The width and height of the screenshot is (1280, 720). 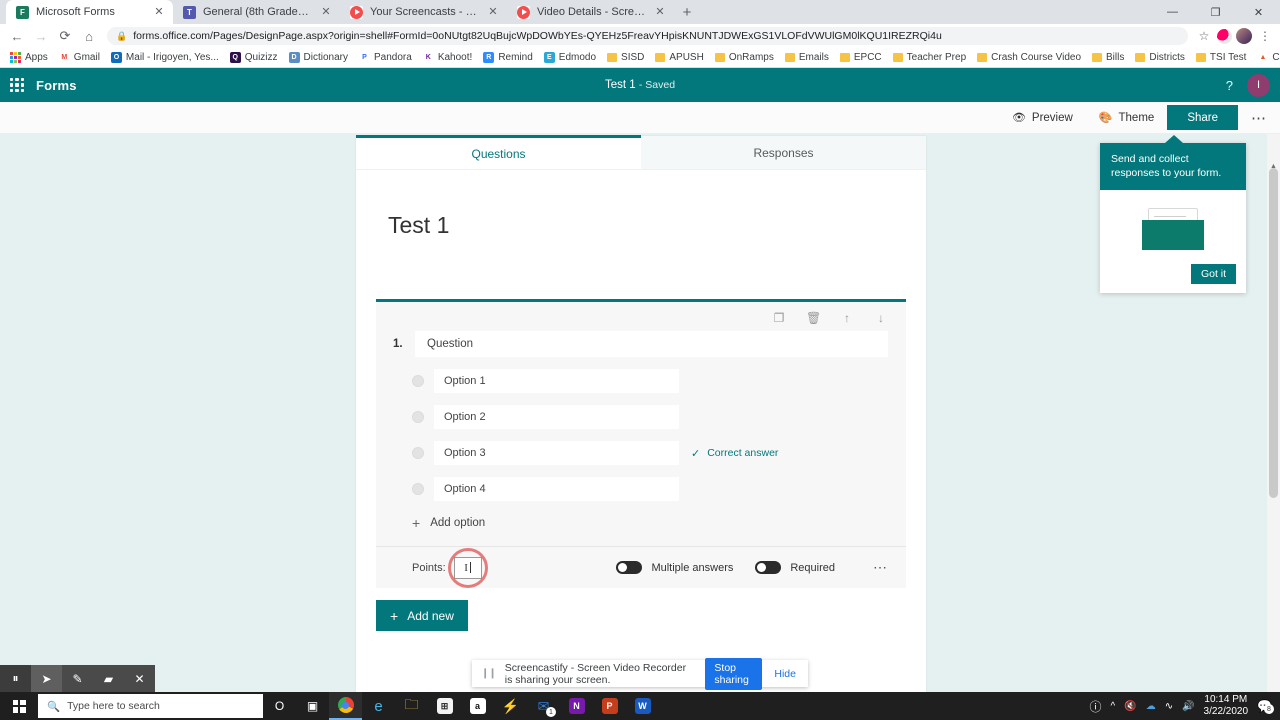 I want to click on volume-muted-icon: 🔇, so click(x=1130, y=706).